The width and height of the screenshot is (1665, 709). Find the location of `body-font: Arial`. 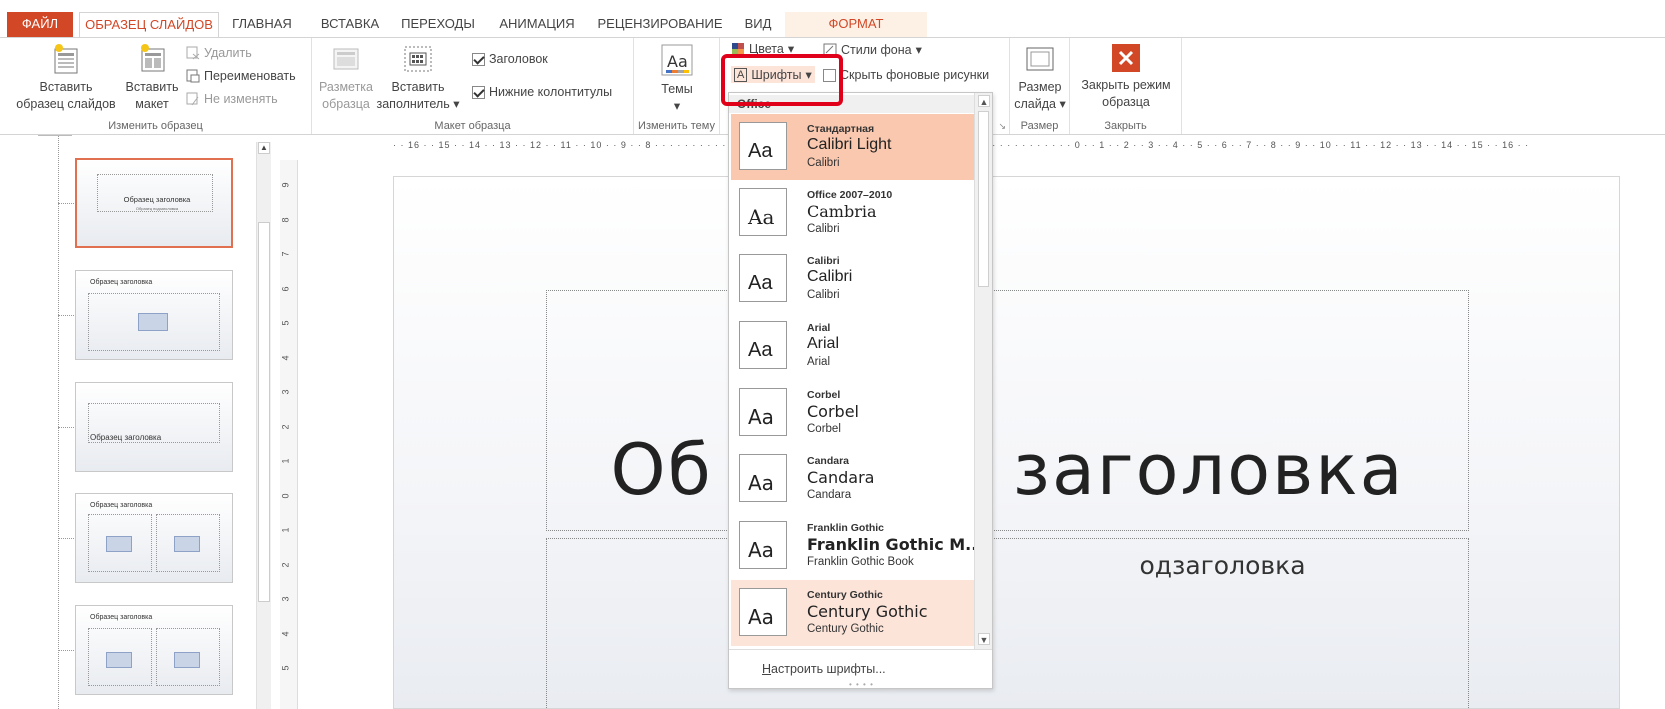

body-font: Arial is located at coordinates (819, 362).